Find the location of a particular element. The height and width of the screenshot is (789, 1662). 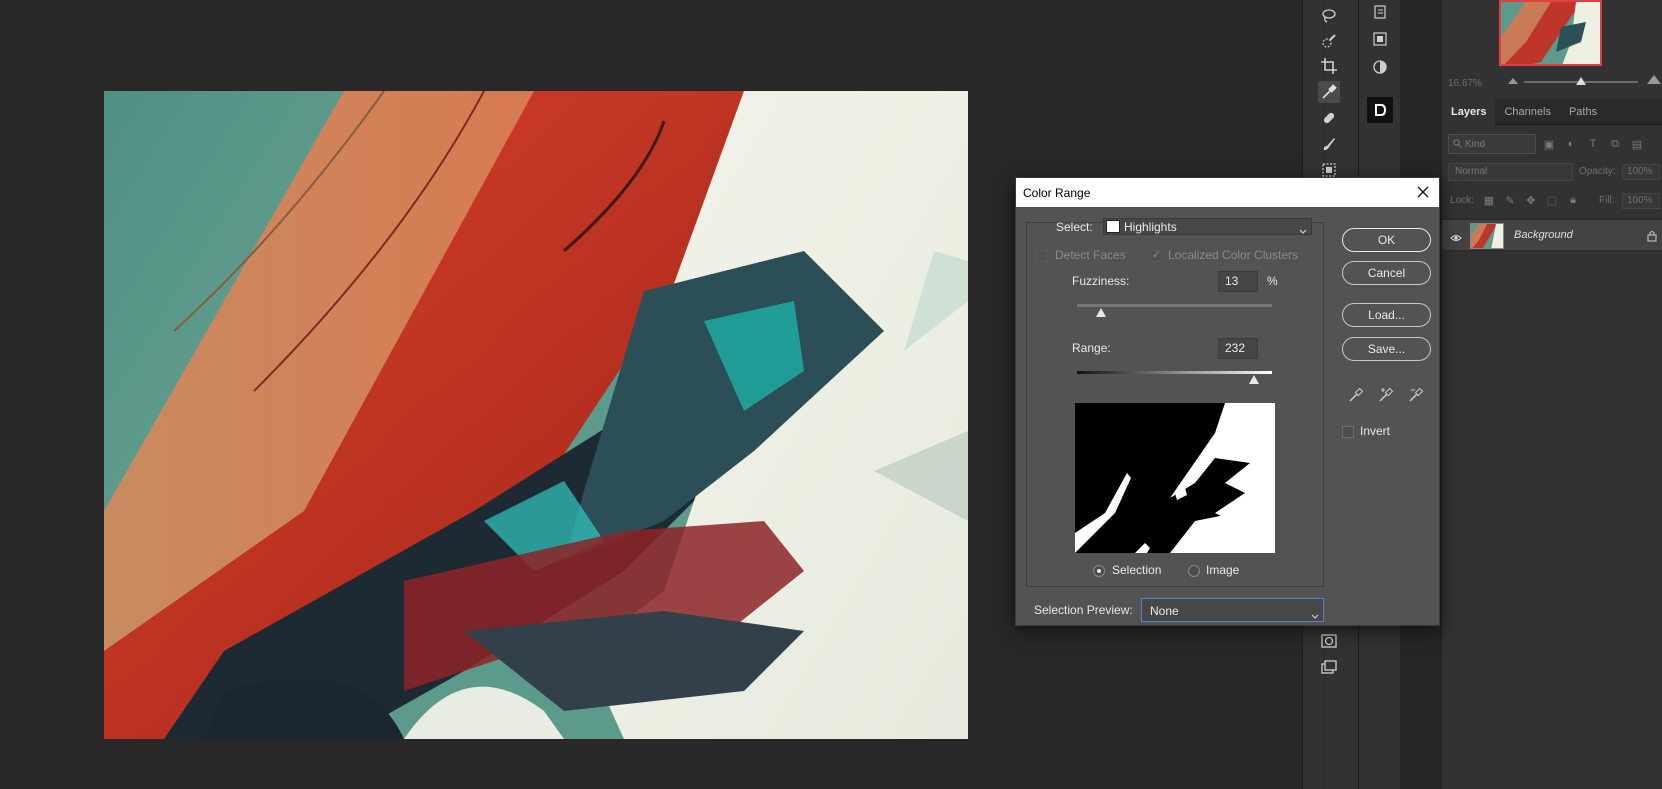

range-field: 232 is located at coordinates (1238, 348).